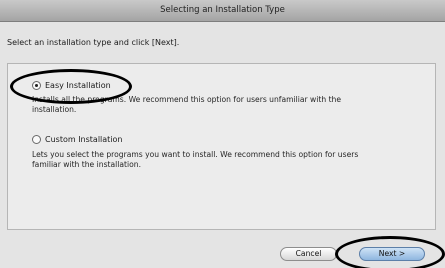 The width and height of the screenshot is (445, 268). I want to click on cancel-button: Cancel, so click(308, 254).